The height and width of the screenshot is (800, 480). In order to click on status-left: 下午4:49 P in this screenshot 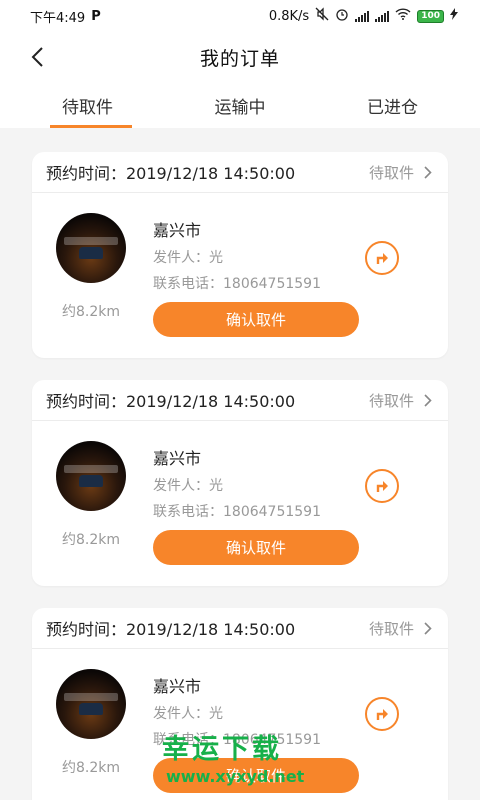, I will do `click(65, 16)`.